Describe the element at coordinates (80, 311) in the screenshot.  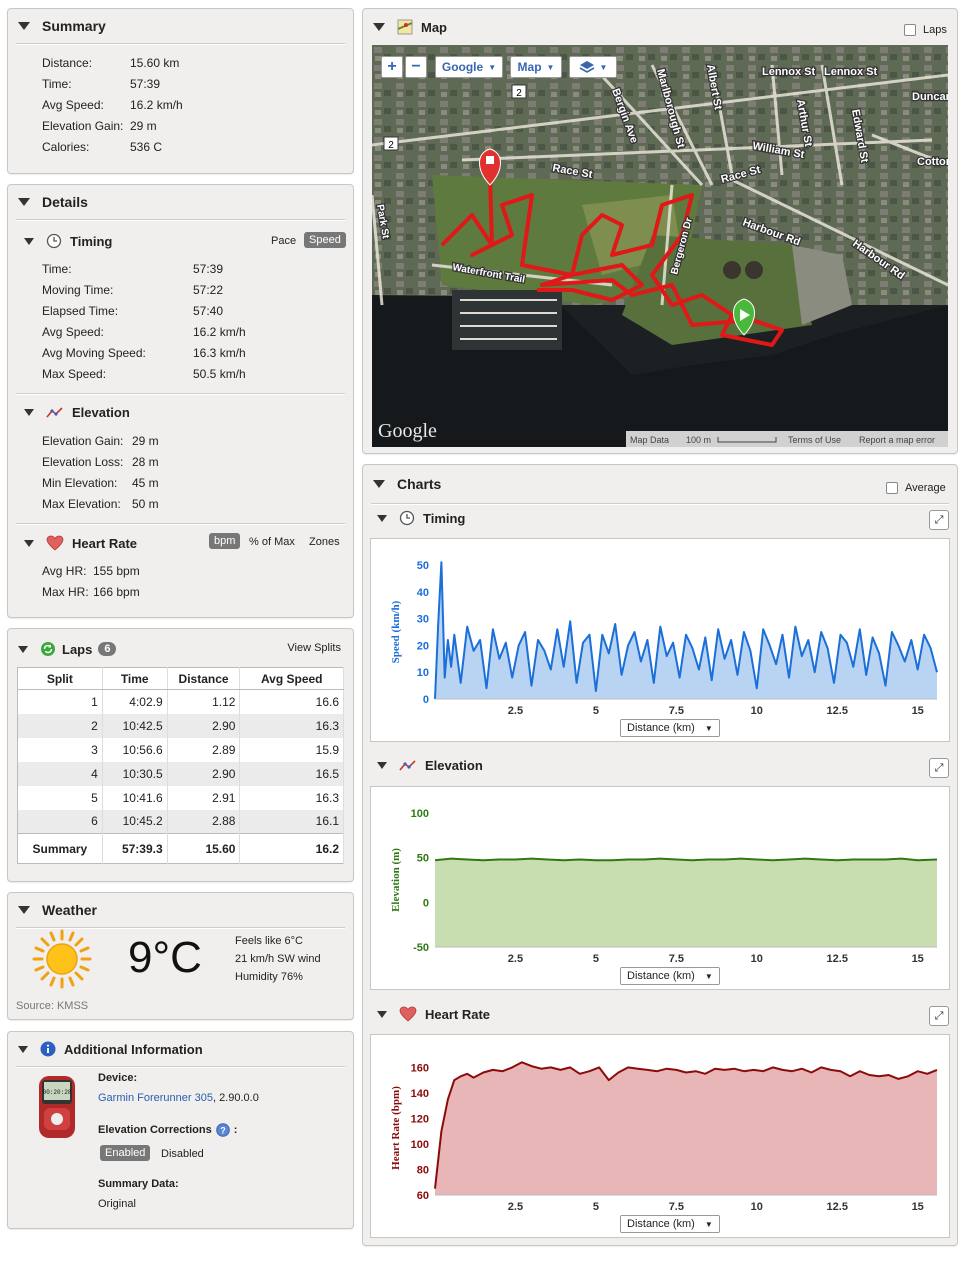
I see `timing-row-label: Elapsed Time:` at that location.